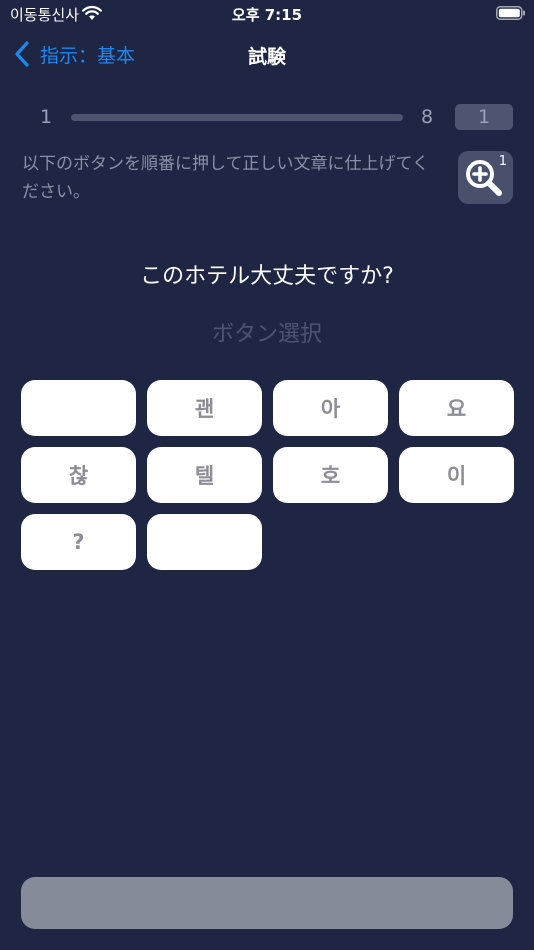  What do you see at coordinates (427, 117) in the screenshot?
I see `progress-end-label: 8` at bounding box center [427, 117].